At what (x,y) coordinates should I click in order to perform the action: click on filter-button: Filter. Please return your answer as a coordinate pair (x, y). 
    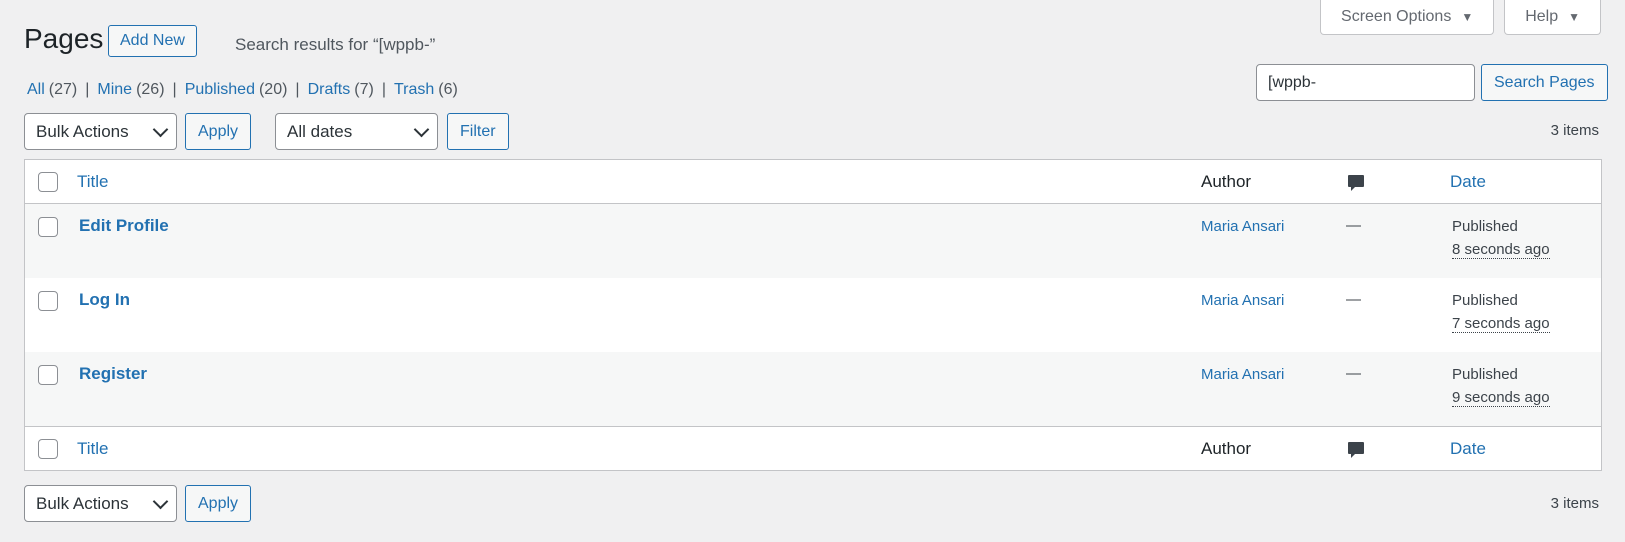
    Looking at the image, I should click on (478, 131).